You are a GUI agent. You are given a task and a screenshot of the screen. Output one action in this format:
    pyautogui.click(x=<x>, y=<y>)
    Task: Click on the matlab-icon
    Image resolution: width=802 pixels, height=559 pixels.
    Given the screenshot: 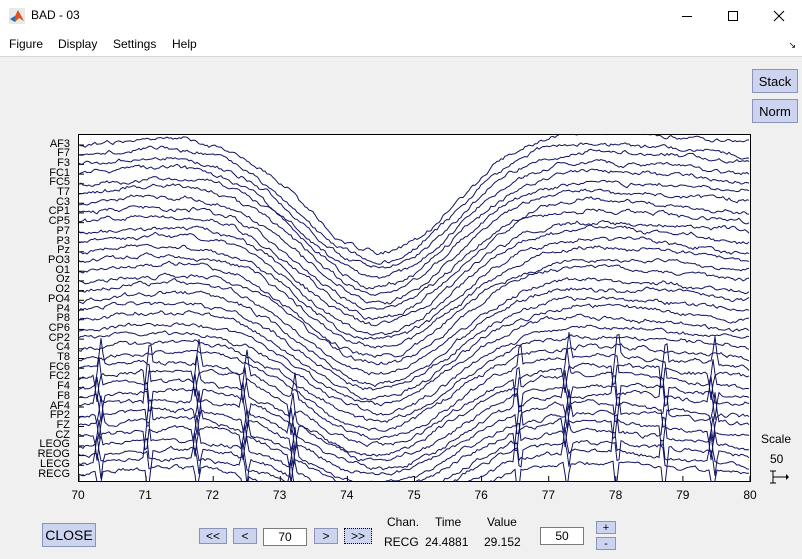 What is the action you would take?
    pyautogui.click(x=17, y=16)
    